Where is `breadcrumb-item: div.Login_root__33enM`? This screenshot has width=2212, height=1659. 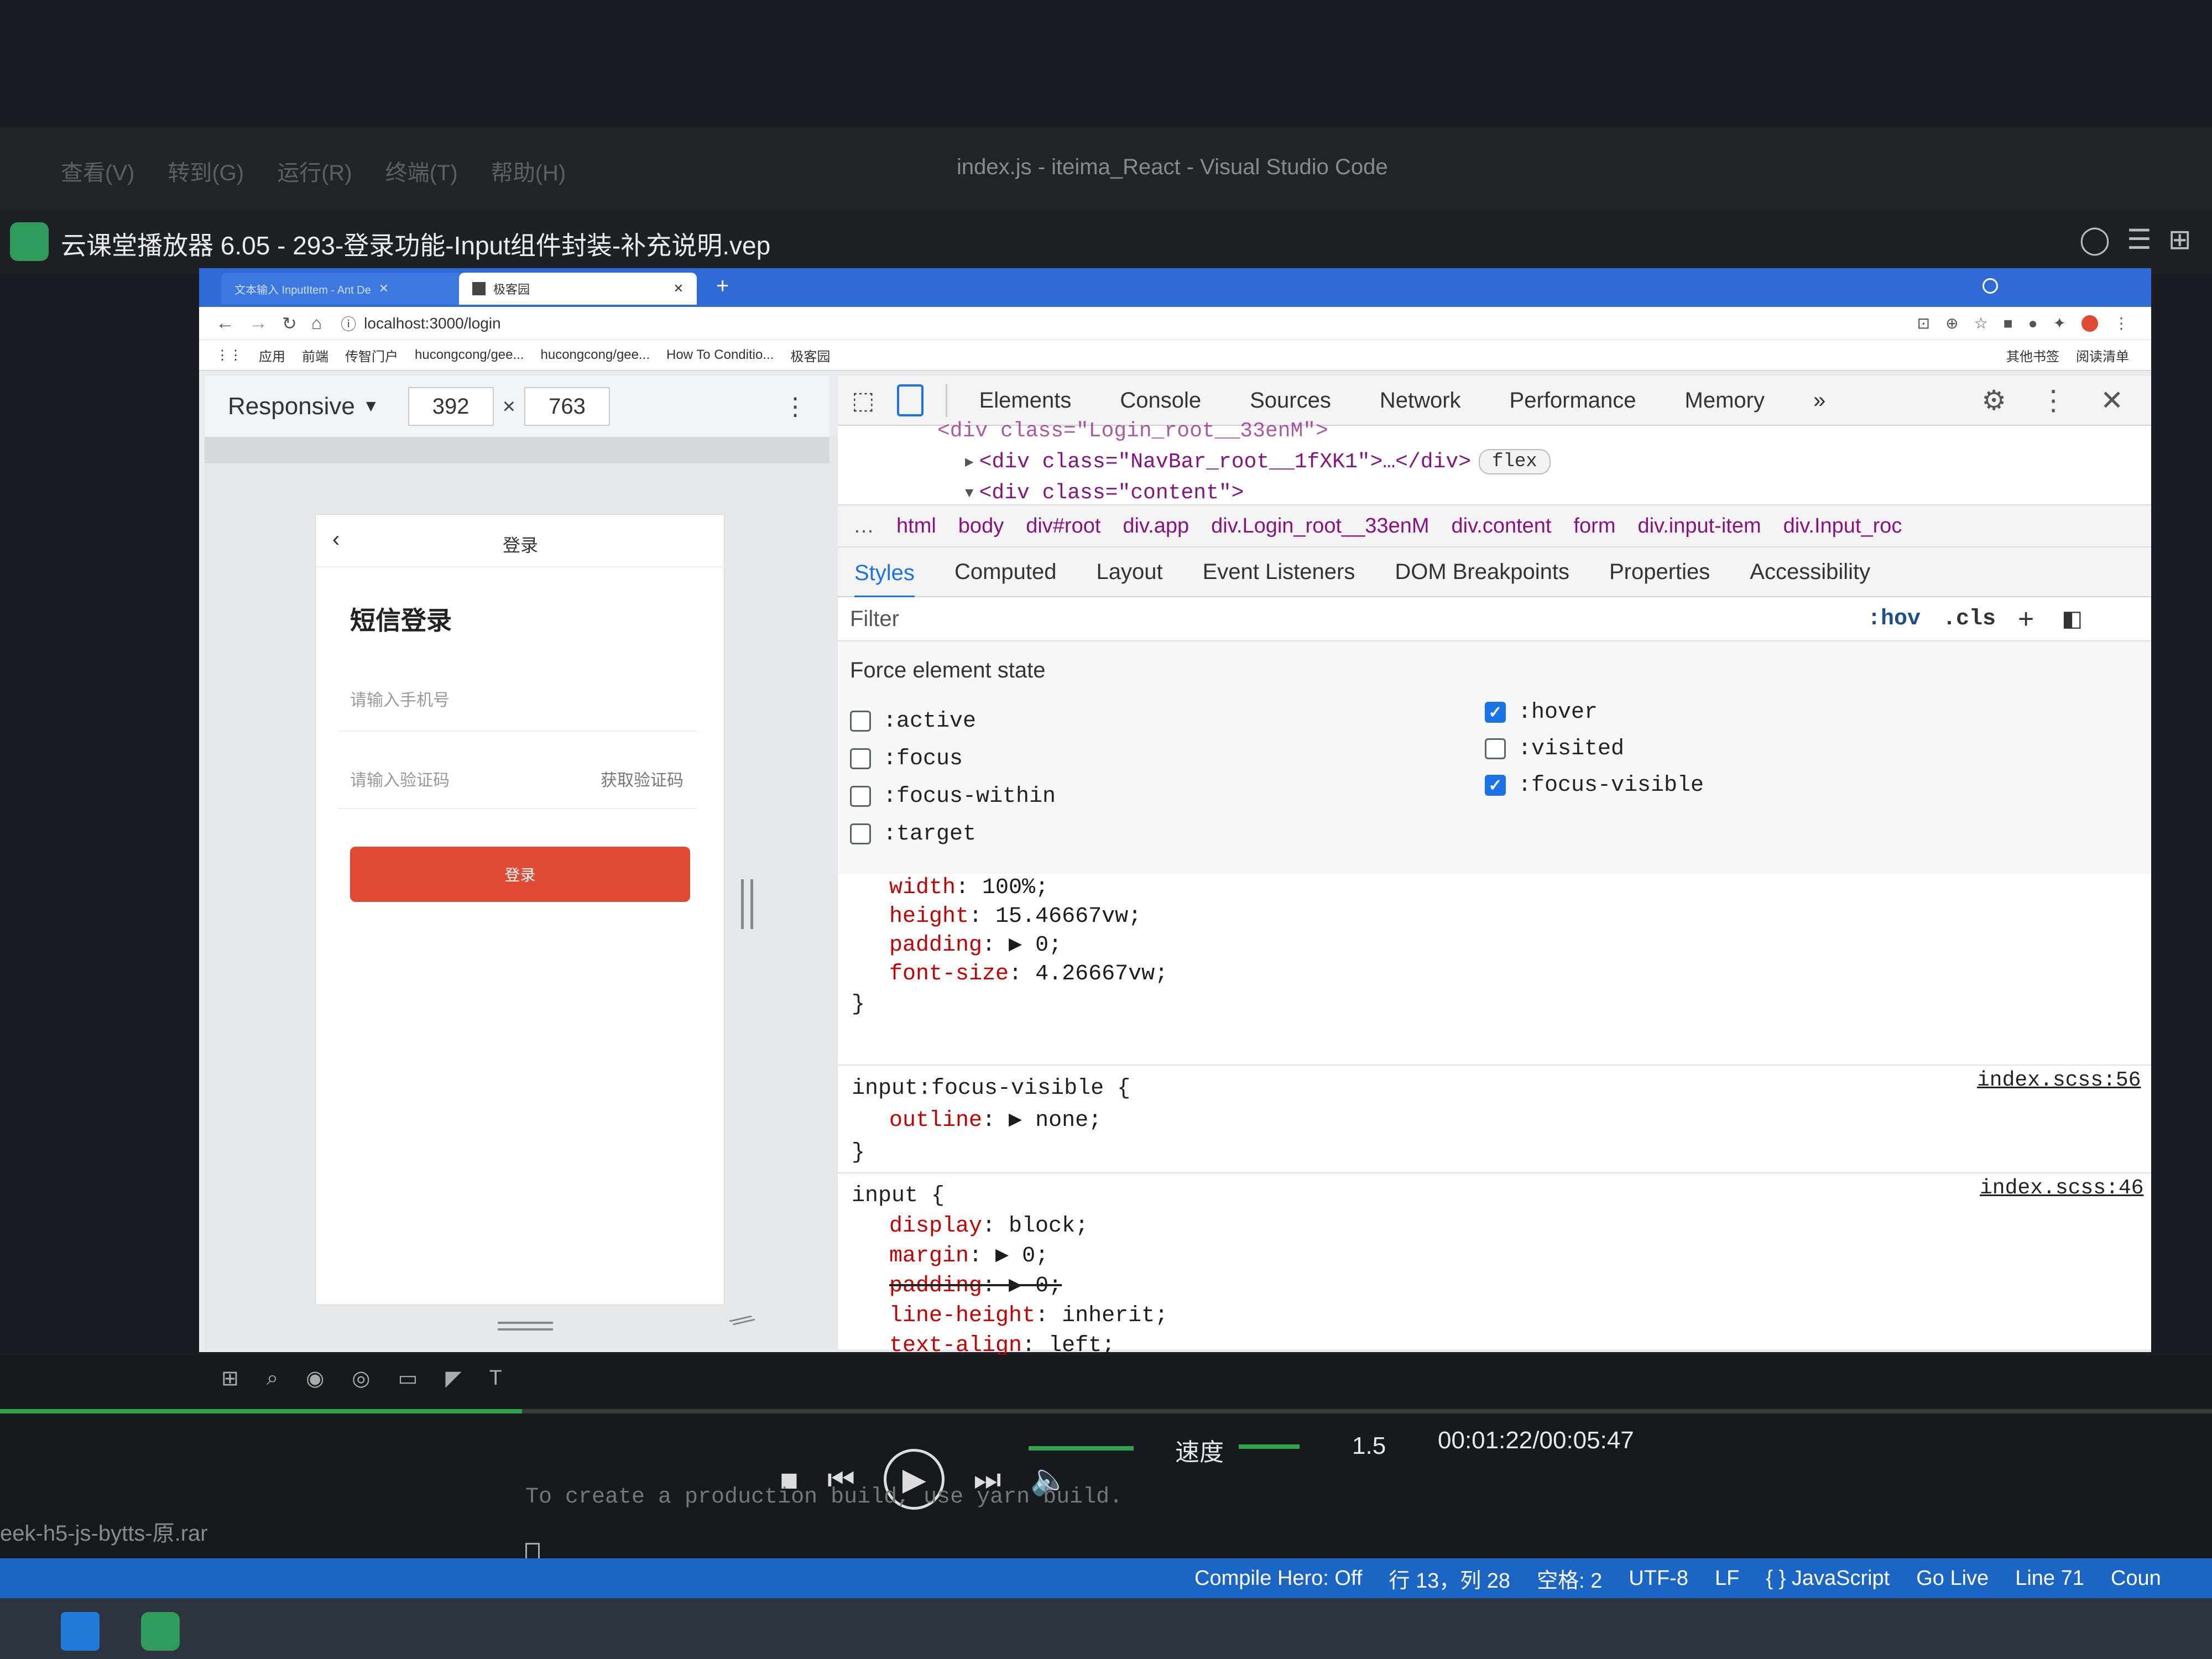
breadcrumb-item: div.Login_root__33enM is located at coordinates (1320, 526).